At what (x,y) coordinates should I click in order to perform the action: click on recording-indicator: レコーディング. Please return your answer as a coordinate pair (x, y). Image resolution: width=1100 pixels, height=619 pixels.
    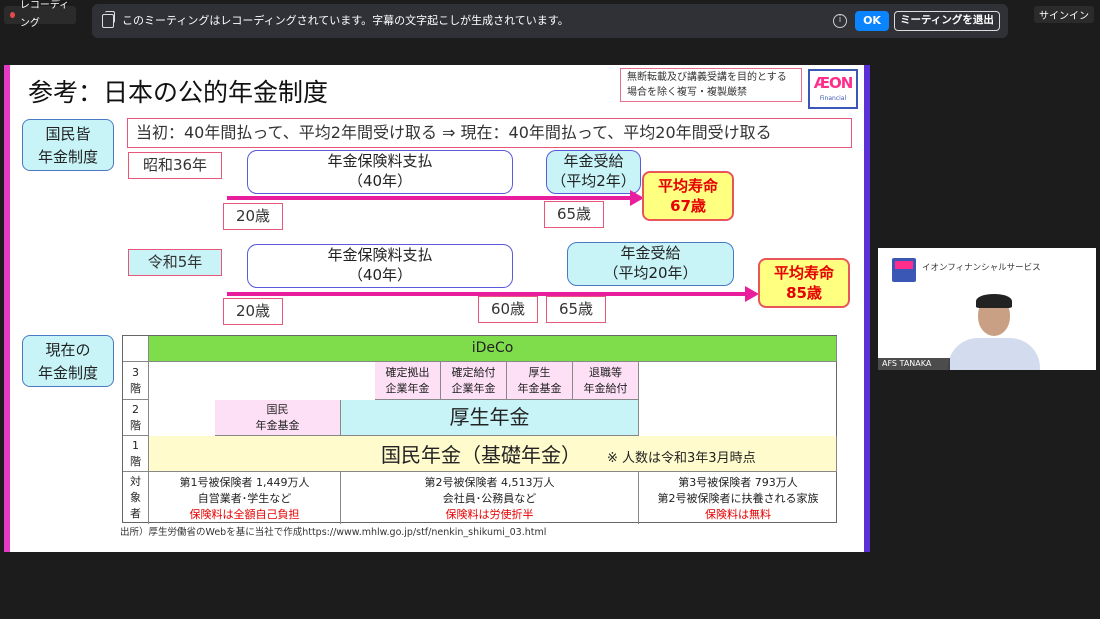
    Looking at the image, I should click on (40, 14).